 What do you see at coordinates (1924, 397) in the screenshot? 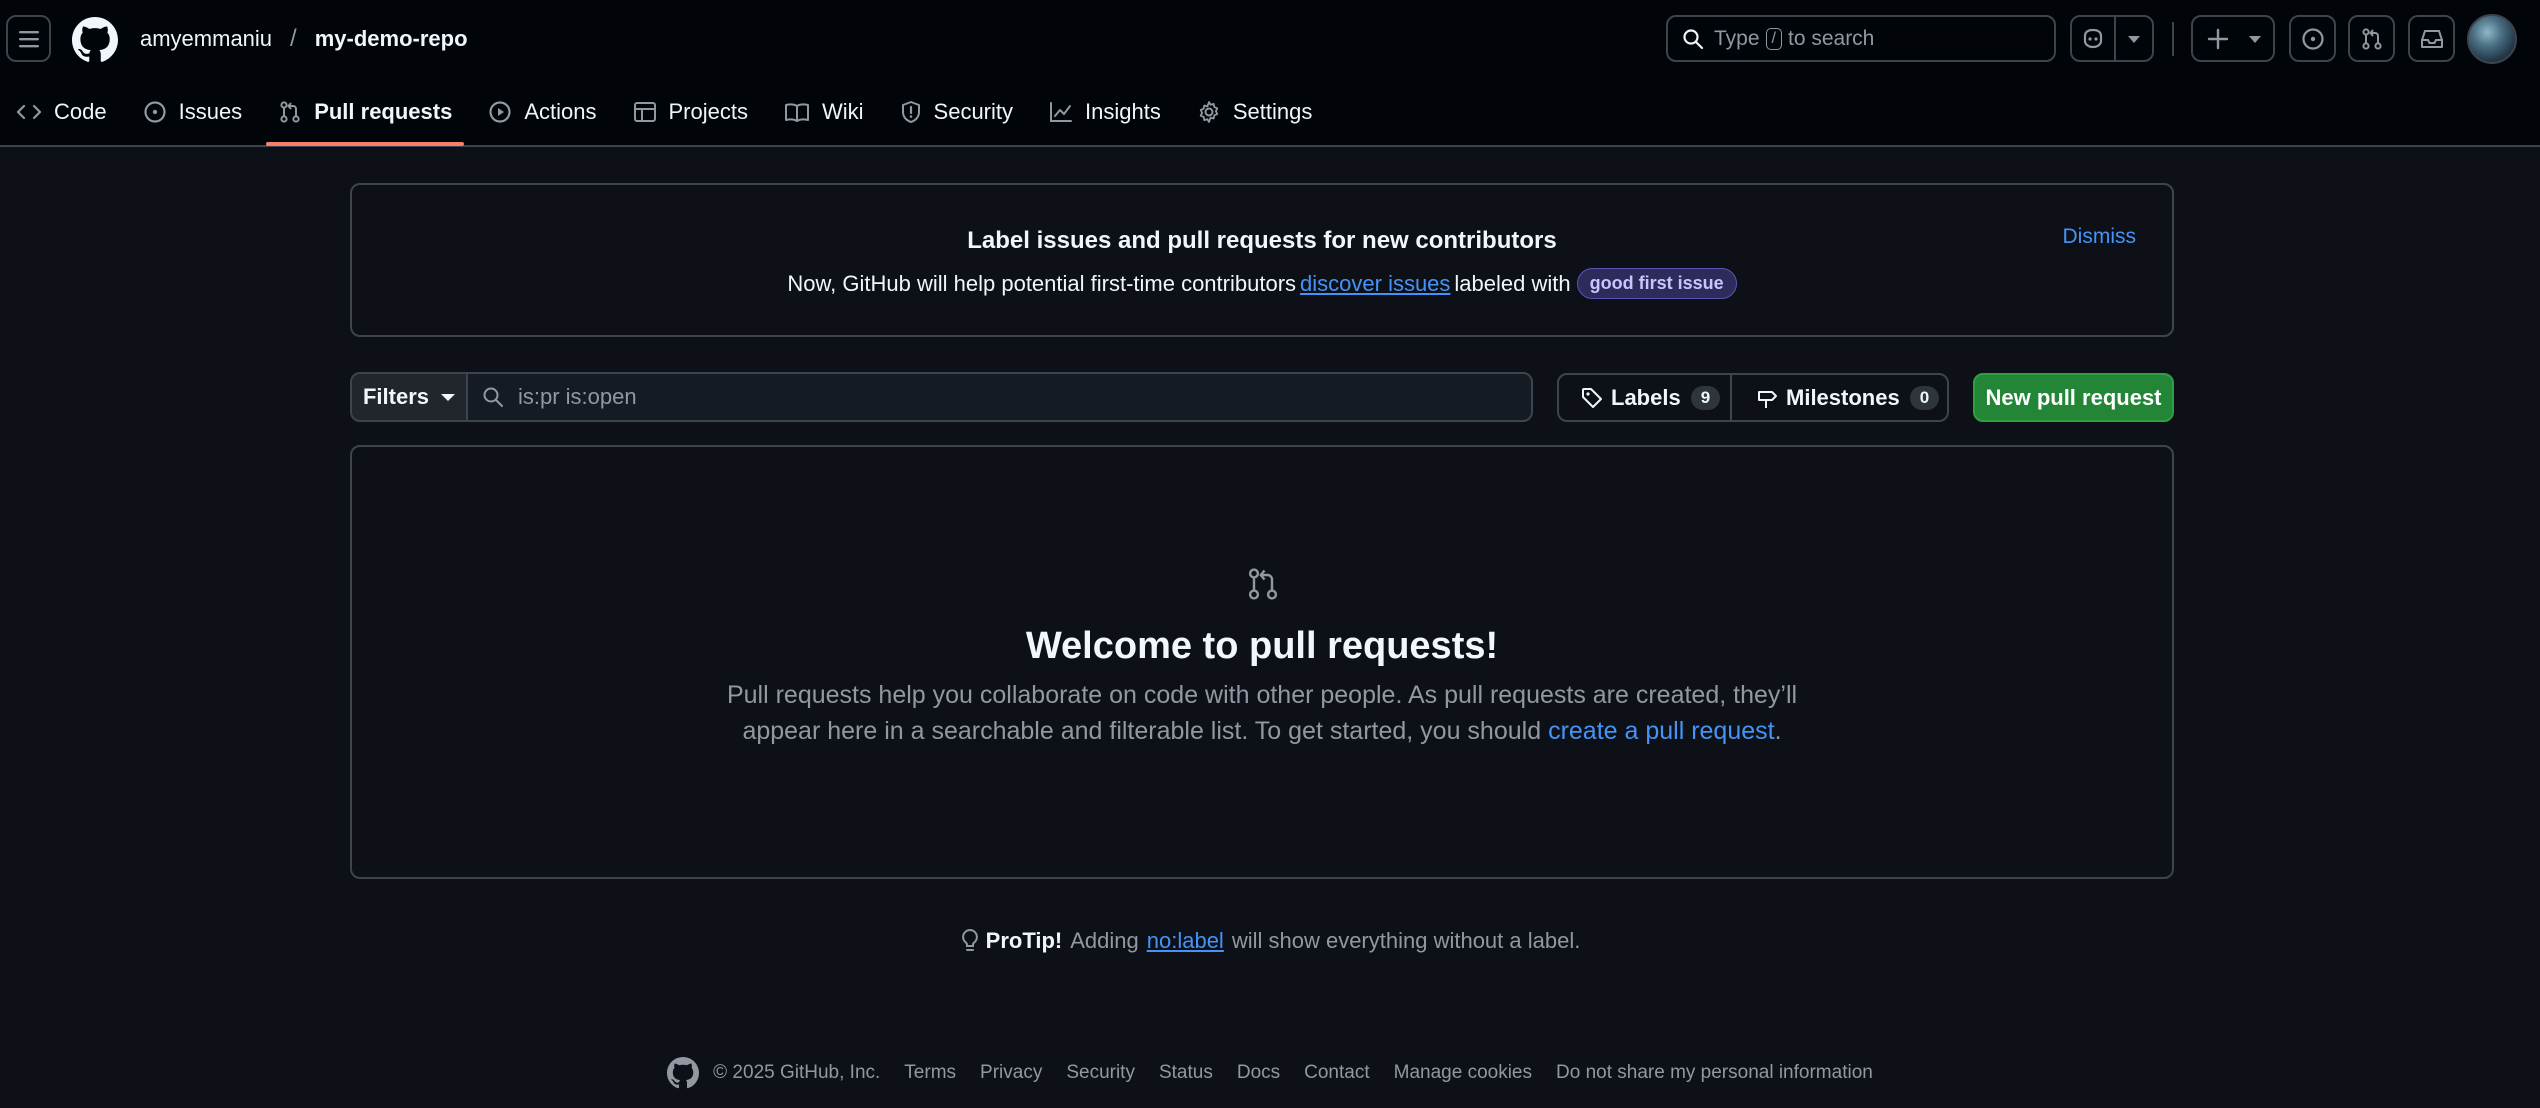
I see `milestones-count: 0` at bounding box center [1924, 397].